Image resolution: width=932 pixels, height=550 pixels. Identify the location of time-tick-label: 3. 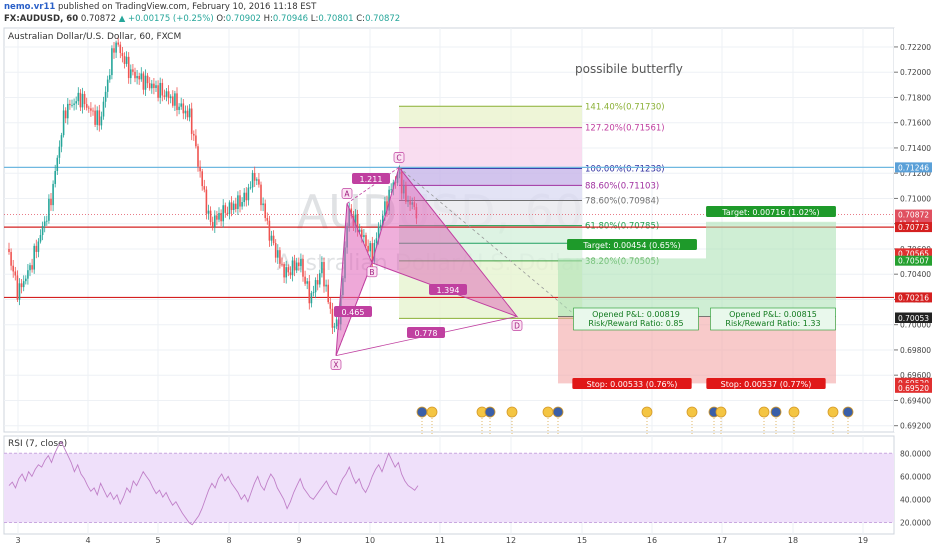
(17, 540).